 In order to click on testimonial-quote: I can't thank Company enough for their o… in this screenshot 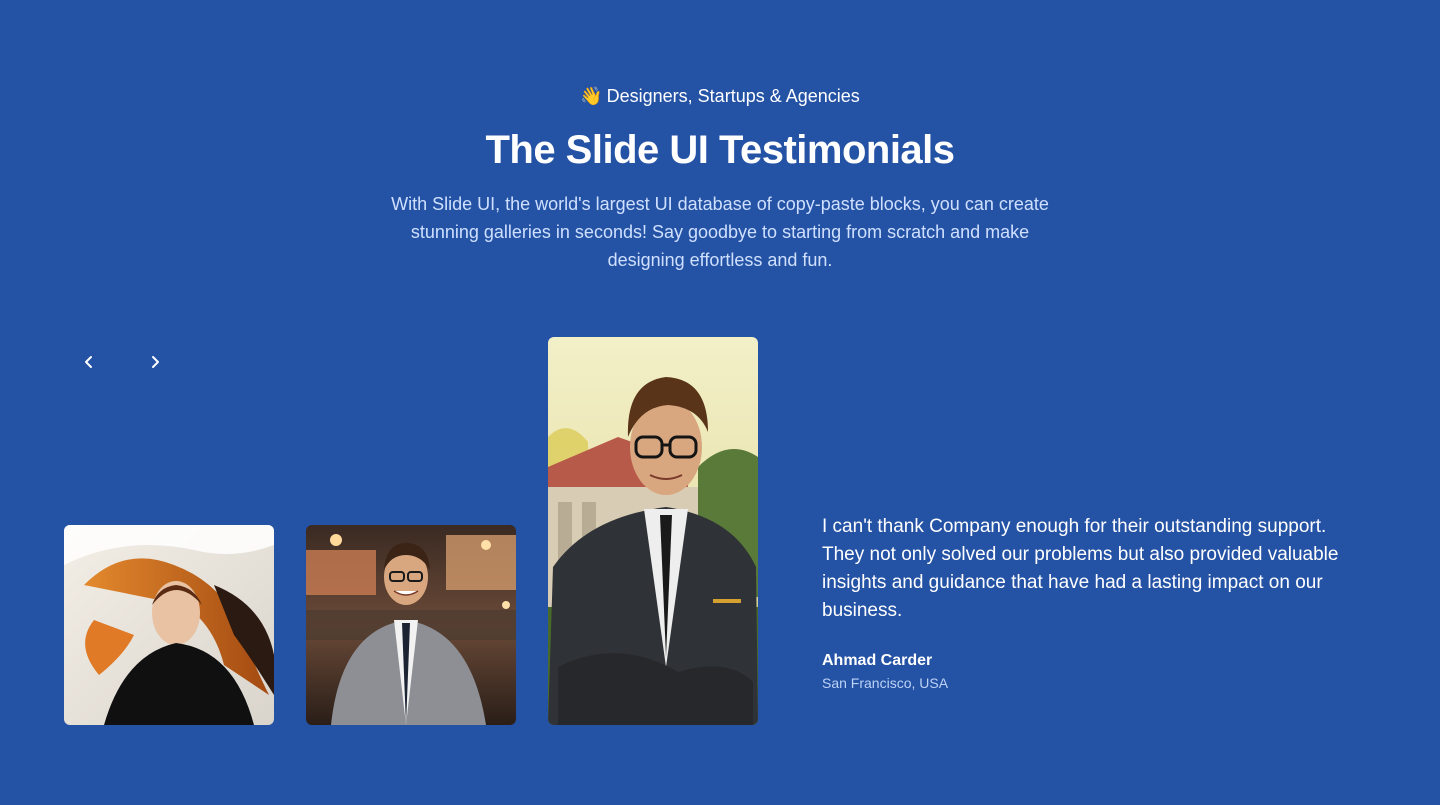, I will do `click(1080, 568)`.